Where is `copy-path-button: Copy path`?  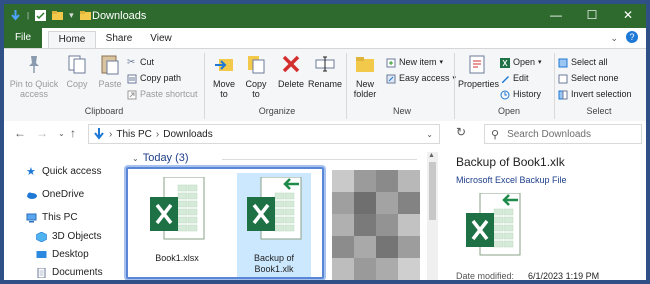
copy-path-button: Copy path is located at coordinates (154, 78).